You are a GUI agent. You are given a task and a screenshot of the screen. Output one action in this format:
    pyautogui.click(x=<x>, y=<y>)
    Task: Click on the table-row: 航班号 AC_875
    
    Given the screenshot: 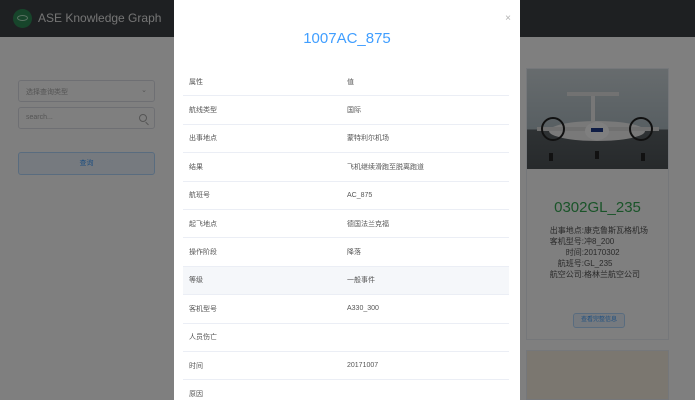 What is the action you would take?
    pyautogui.click(x=346, y=196)
    